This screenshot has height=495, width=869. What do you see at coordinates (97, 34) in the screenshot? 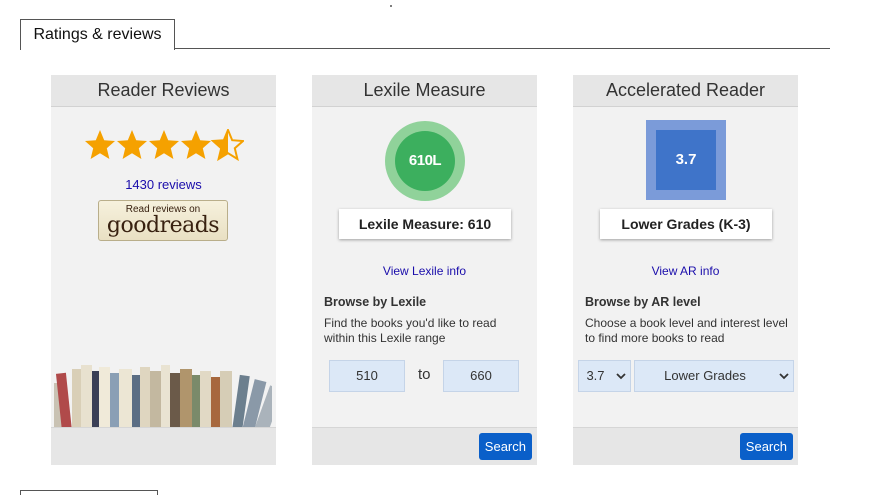
I see `tab-ratings-reviews: Ratings & reviews` at bounding box center [97, 34].